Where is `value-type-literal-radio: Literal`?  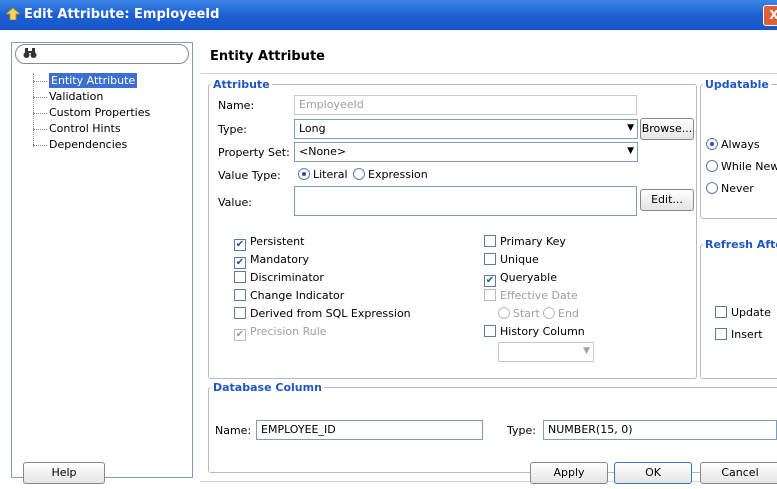 value-type-literal-radio: Literal is located at coordinates (323, 176).